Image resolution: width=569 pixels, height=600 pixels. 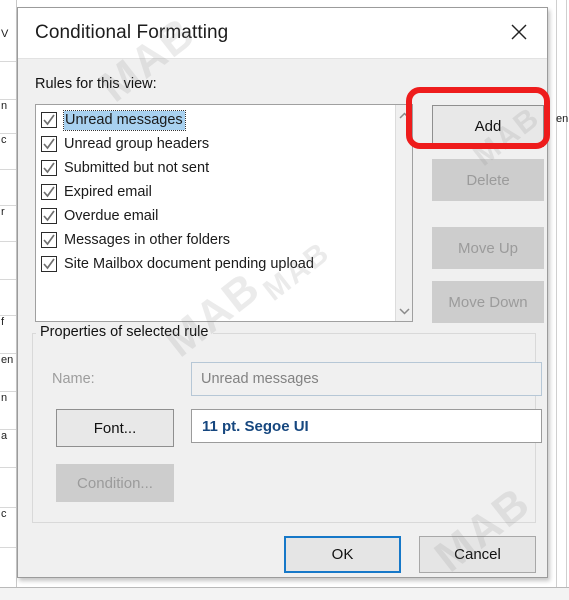 What do you see at coordinates (217, 120) in the screenshot?
I see `list-item: Unread messages` at bounding box center [217, 120].